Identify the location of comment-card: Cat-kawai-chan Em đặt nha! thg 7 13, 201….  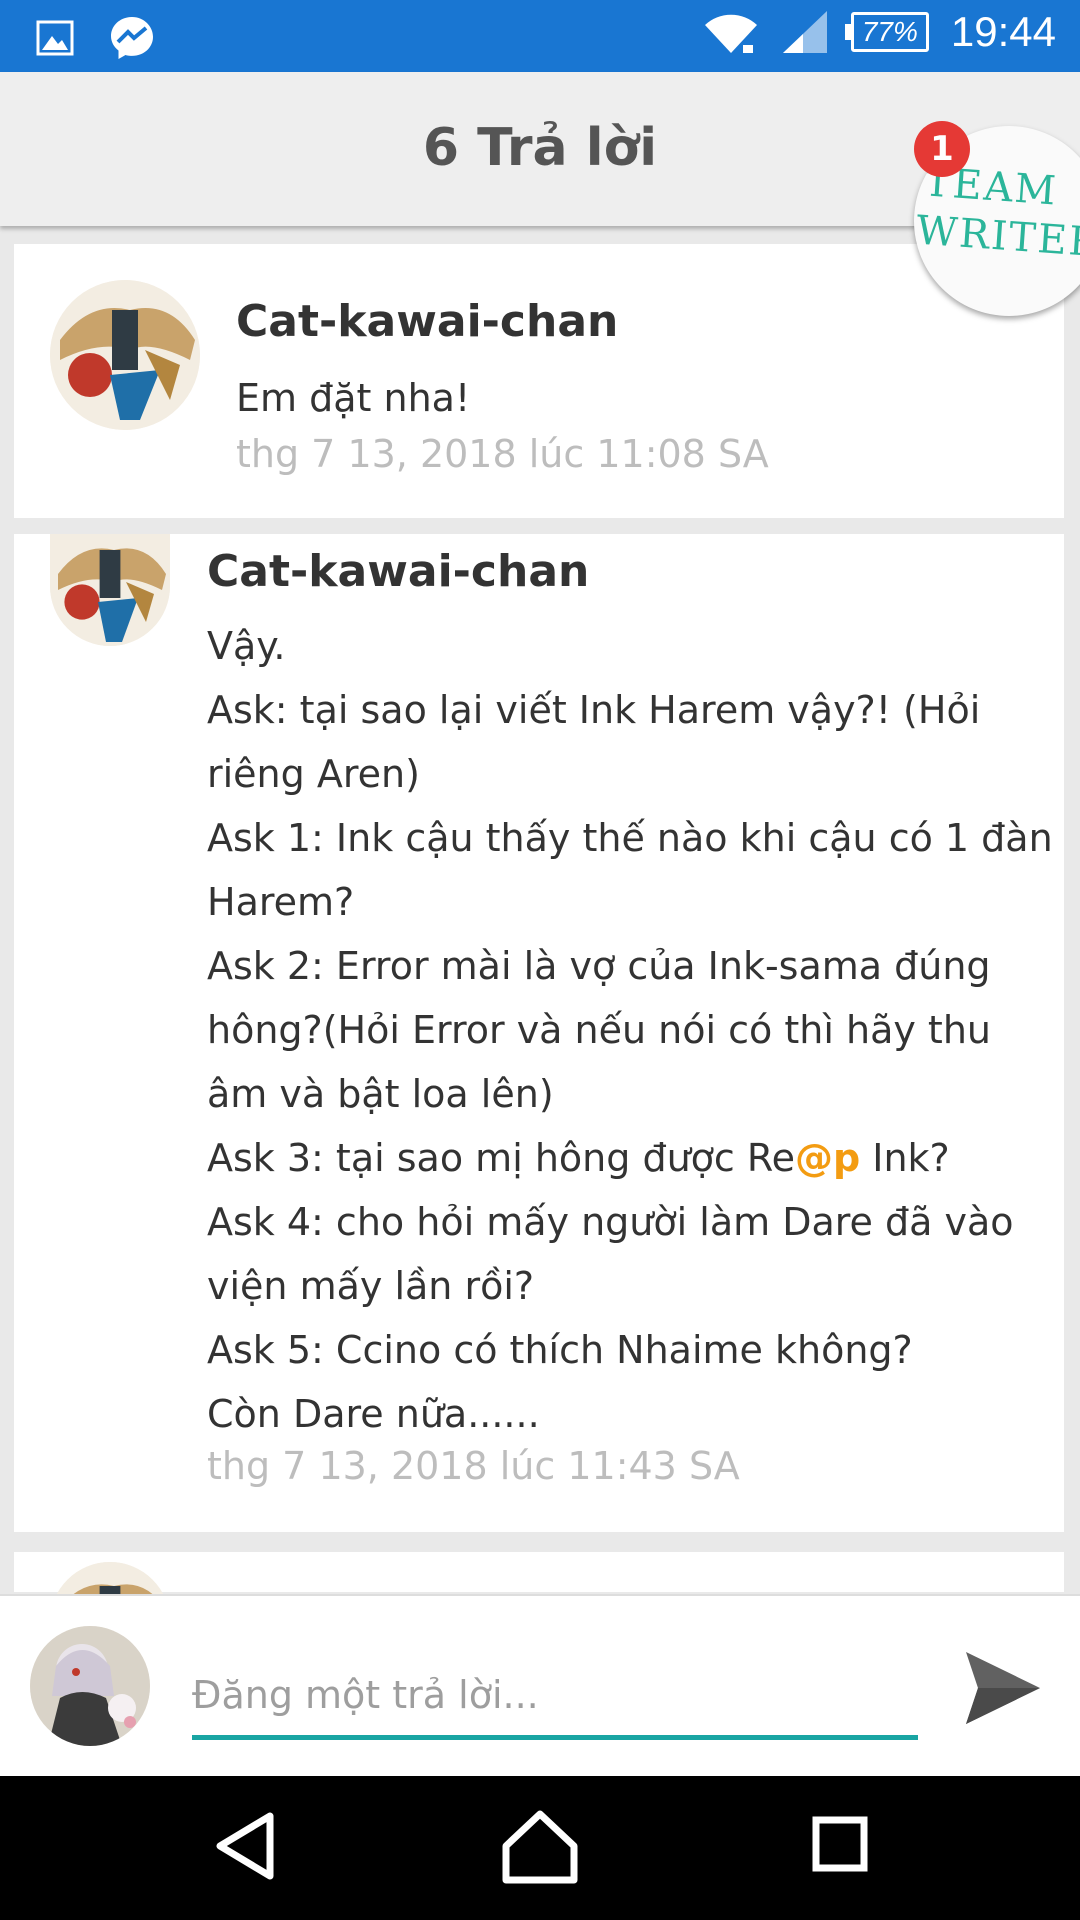
(539, 381).